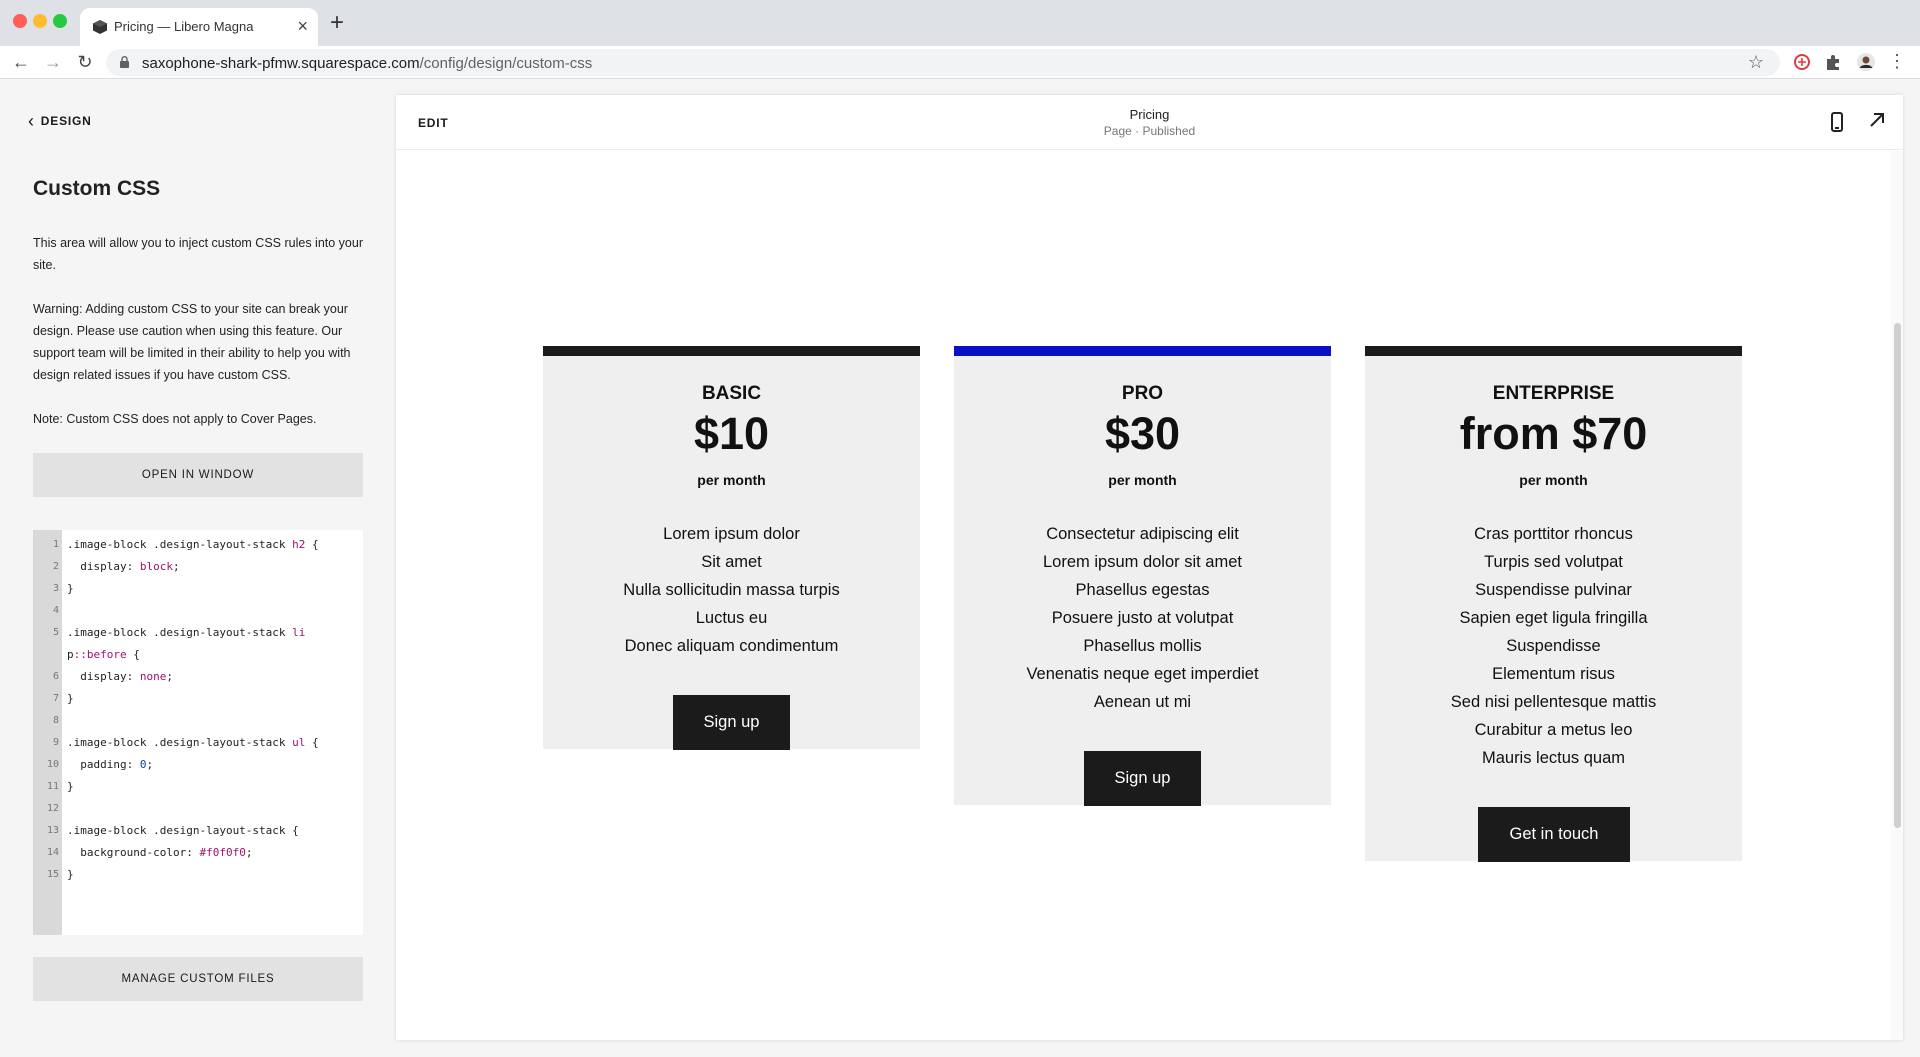 The width and height of the screenshot is (1920, 1057). Describe the element at coordinates (85, 62) in the screenshot. I see `reload-icon: ↻` at that location.